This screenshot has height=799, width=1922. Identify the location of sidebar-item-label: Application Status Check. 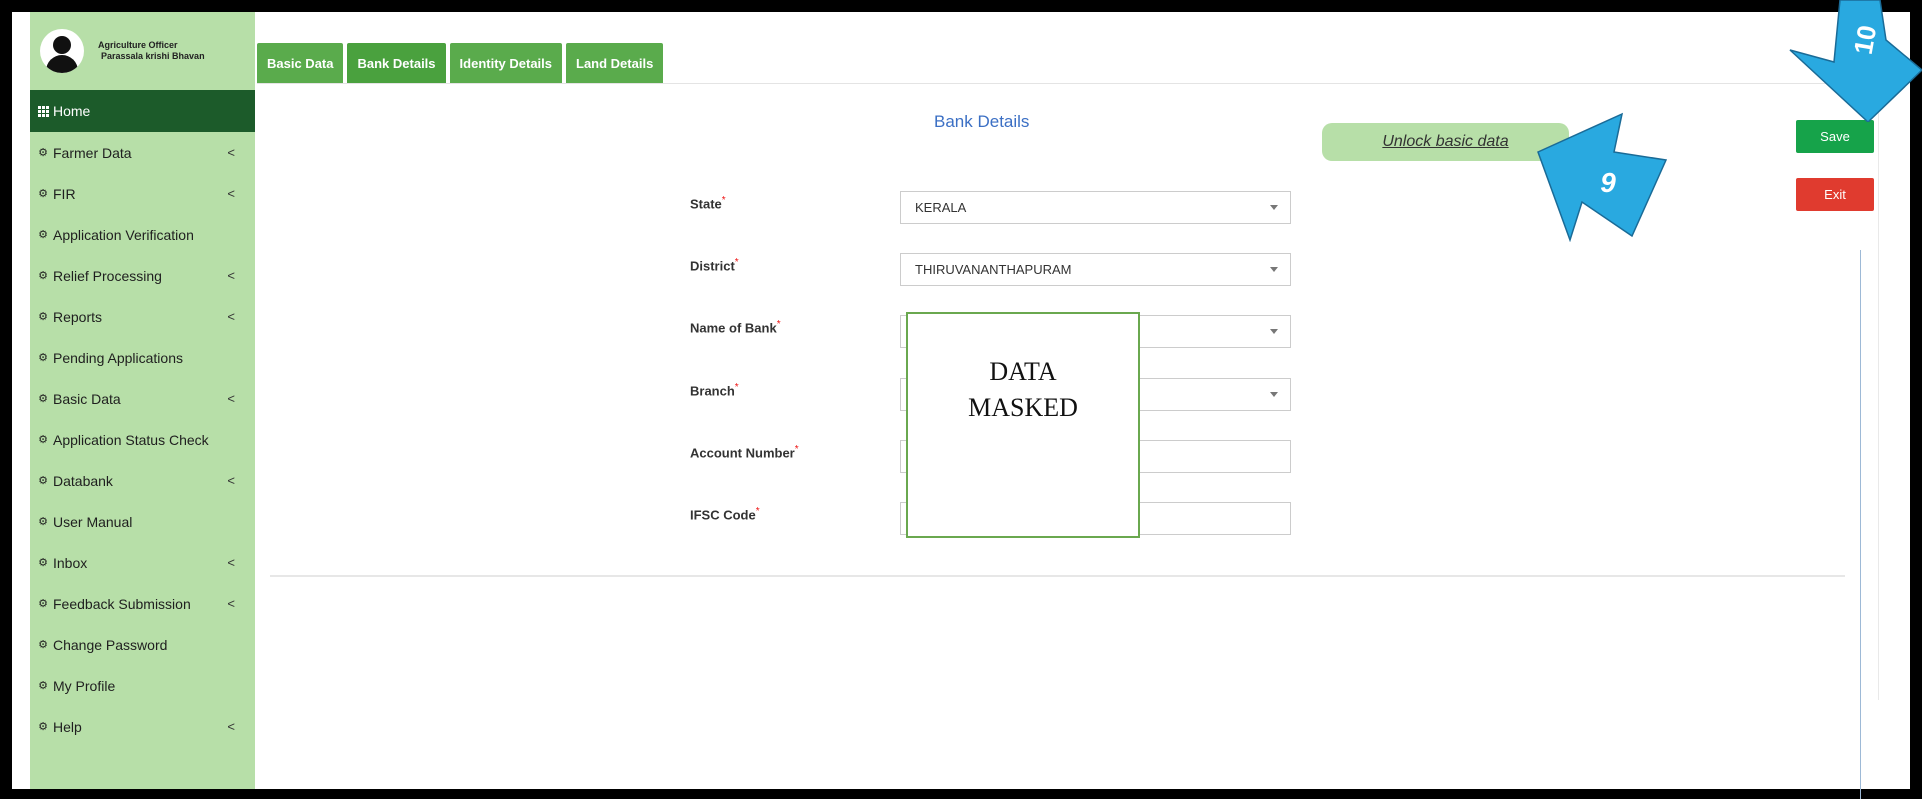
(131, 439).